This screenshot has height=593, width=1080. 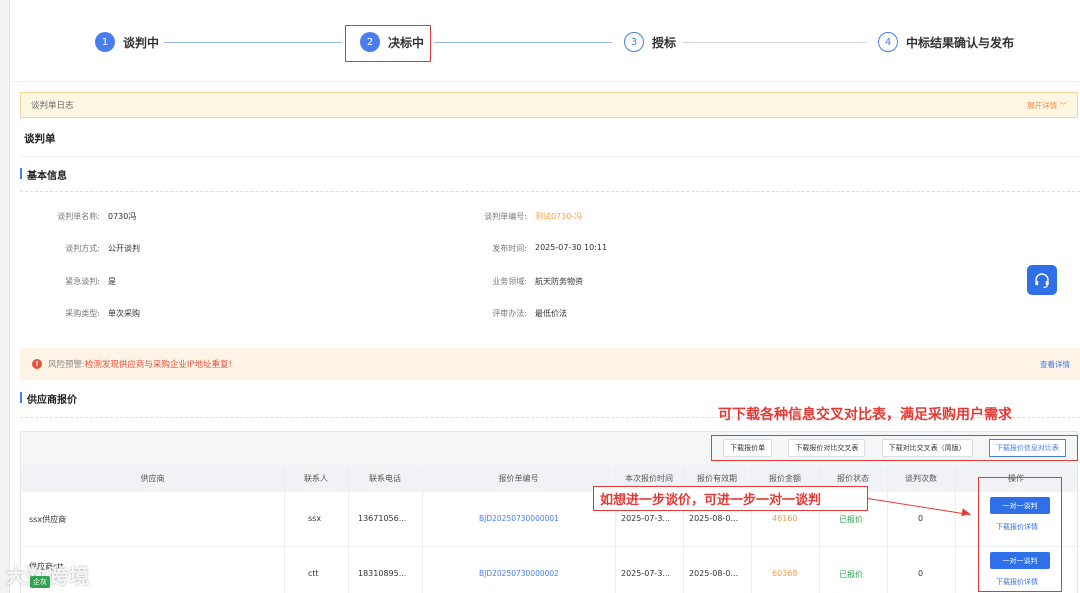 I want to click on download-button-group: 下载报价单 下载报价对比交叉表 下载对比交叉表（简版） 下载报价信息对比表, so click(x=894, y=448).